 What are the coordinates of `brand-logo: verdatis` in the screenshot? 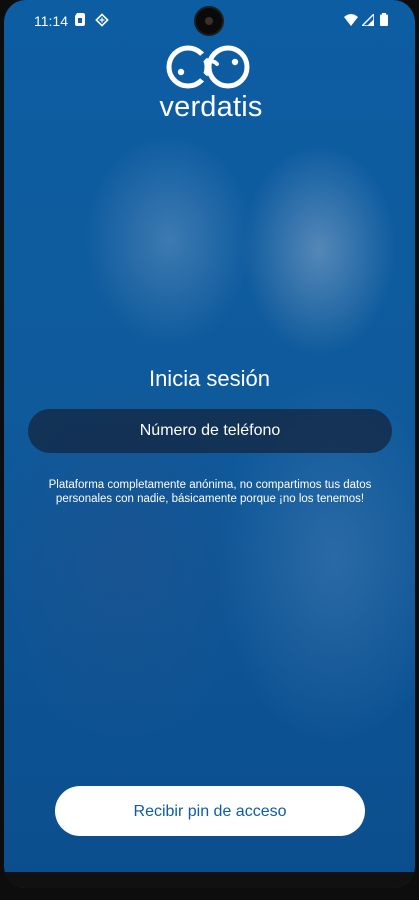 It's located at (211, 84).